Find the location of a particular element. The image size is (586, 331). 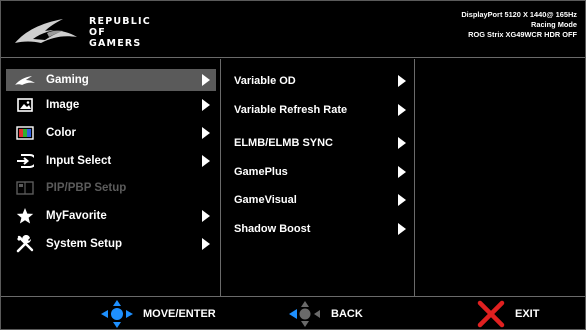

submenu-label: Variable OD is located at coordinates (265, 81).